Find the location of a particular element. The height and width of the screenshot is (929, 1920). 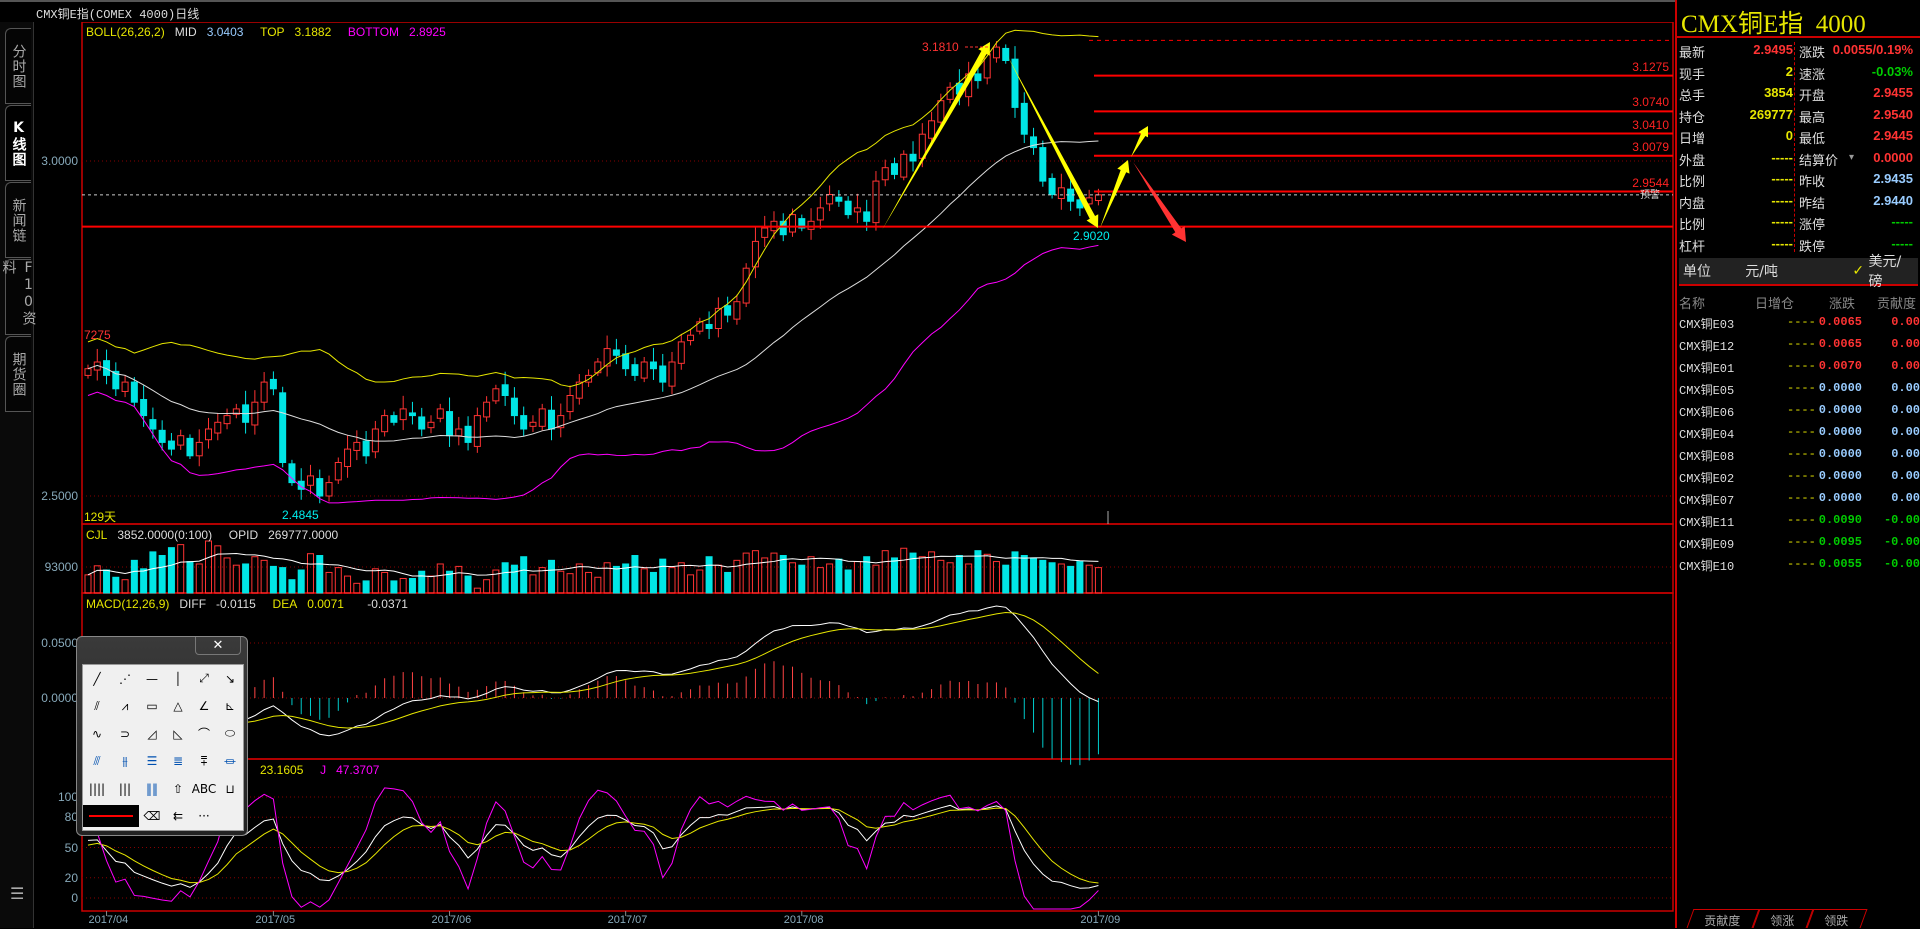

red-down-arrow-drawing is located at coordinates (1159, 202).